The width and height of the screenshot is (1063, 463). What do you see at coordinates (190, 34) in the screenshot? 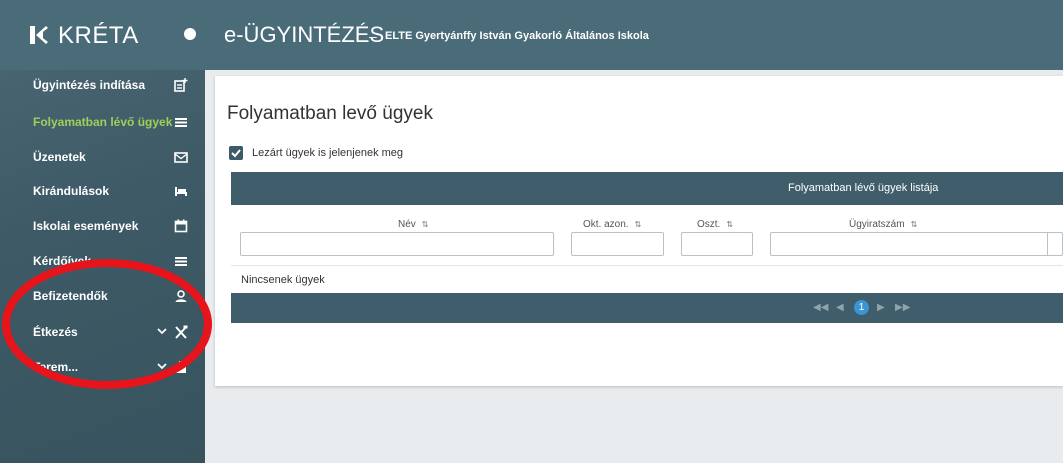
I see `status-dot-icon` at bounding box center [190, 34].